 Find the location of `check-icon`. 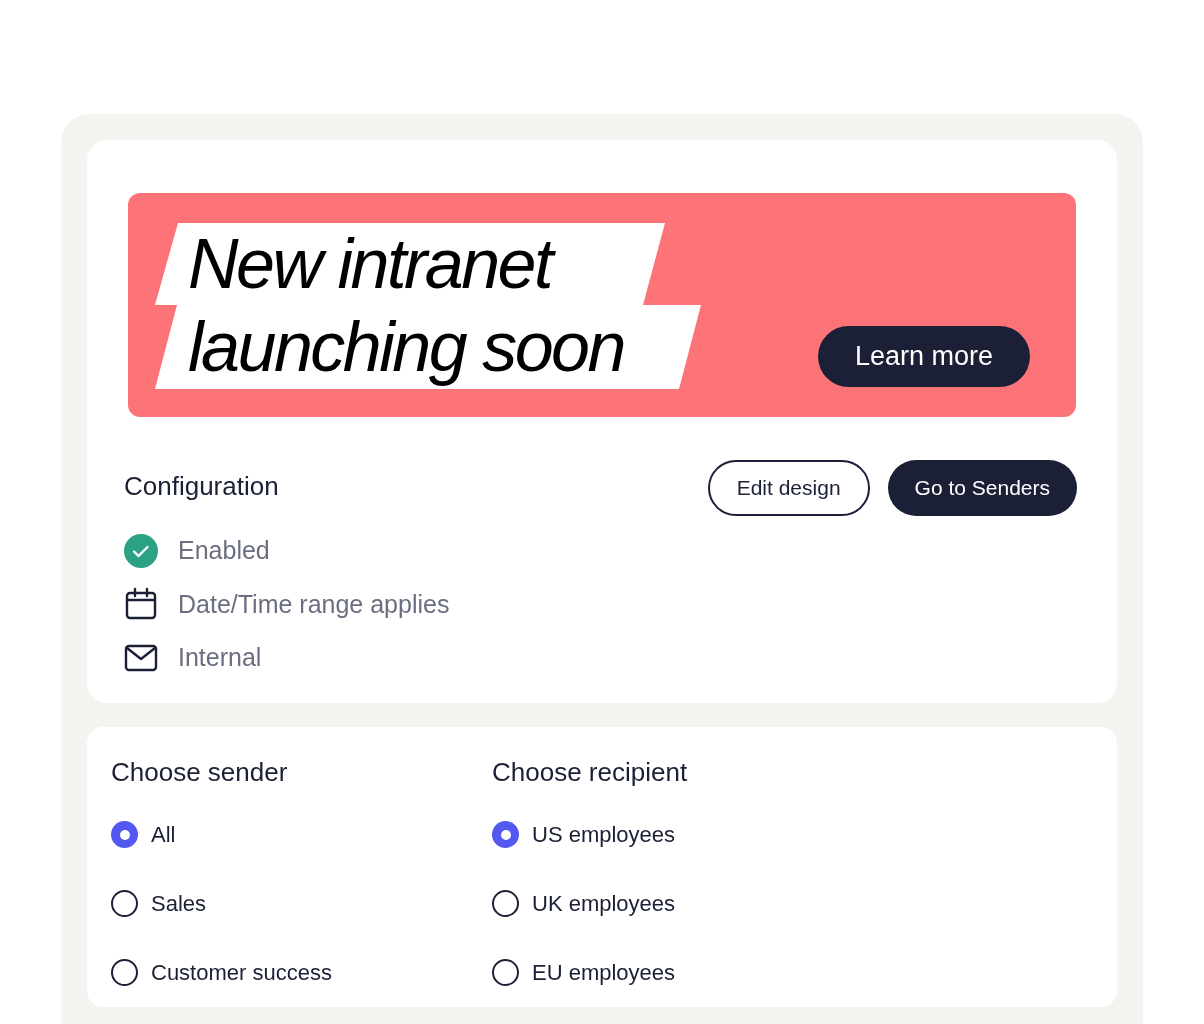

check-icon is located at coordinates (141, 550).